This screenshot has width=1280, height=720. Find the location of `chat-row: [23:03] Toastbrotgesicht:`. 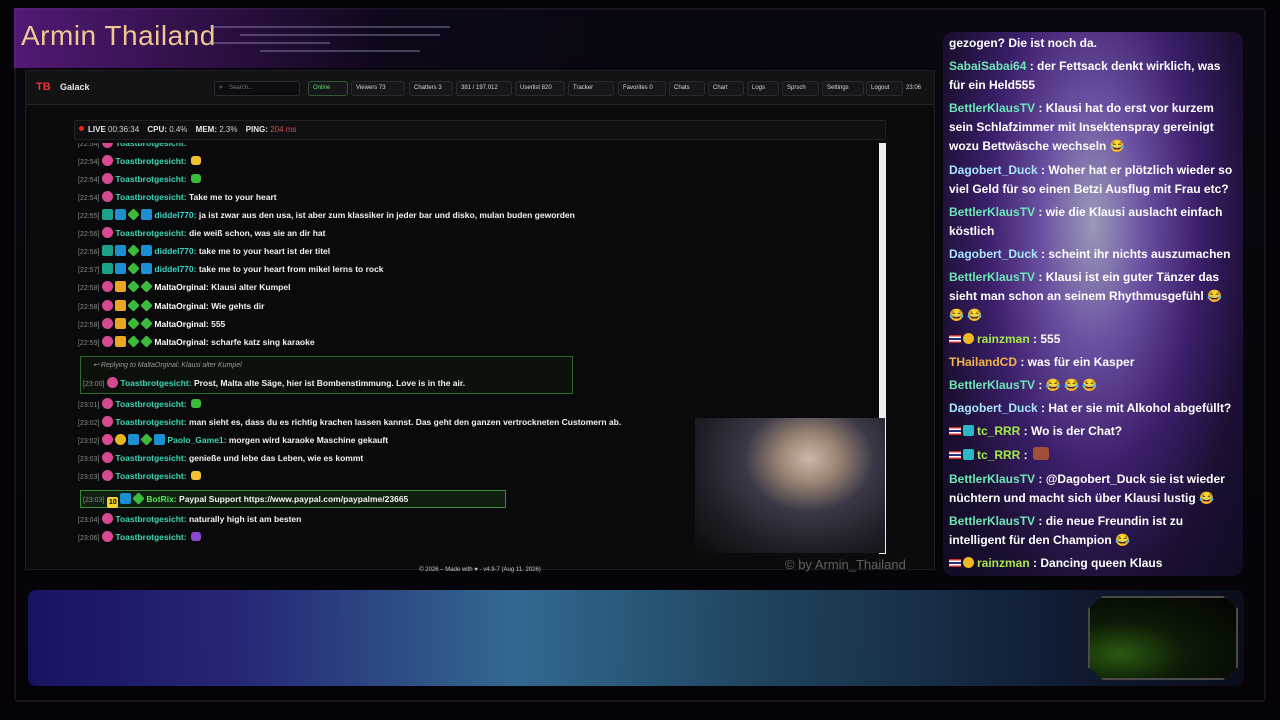

chat-row: [23:03] Toastbrotgesicht: is located at coordinates (139, 476).